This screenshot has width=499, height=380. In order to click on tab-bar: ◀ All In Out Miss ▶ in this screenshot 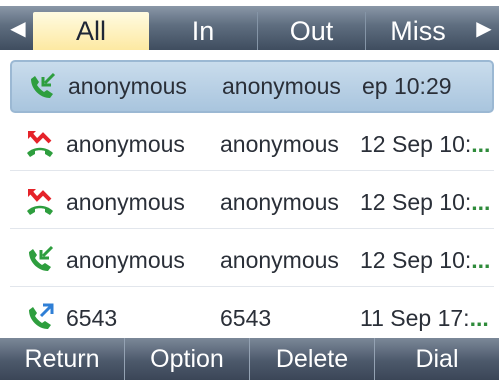, I will do `click(249, 25)`.